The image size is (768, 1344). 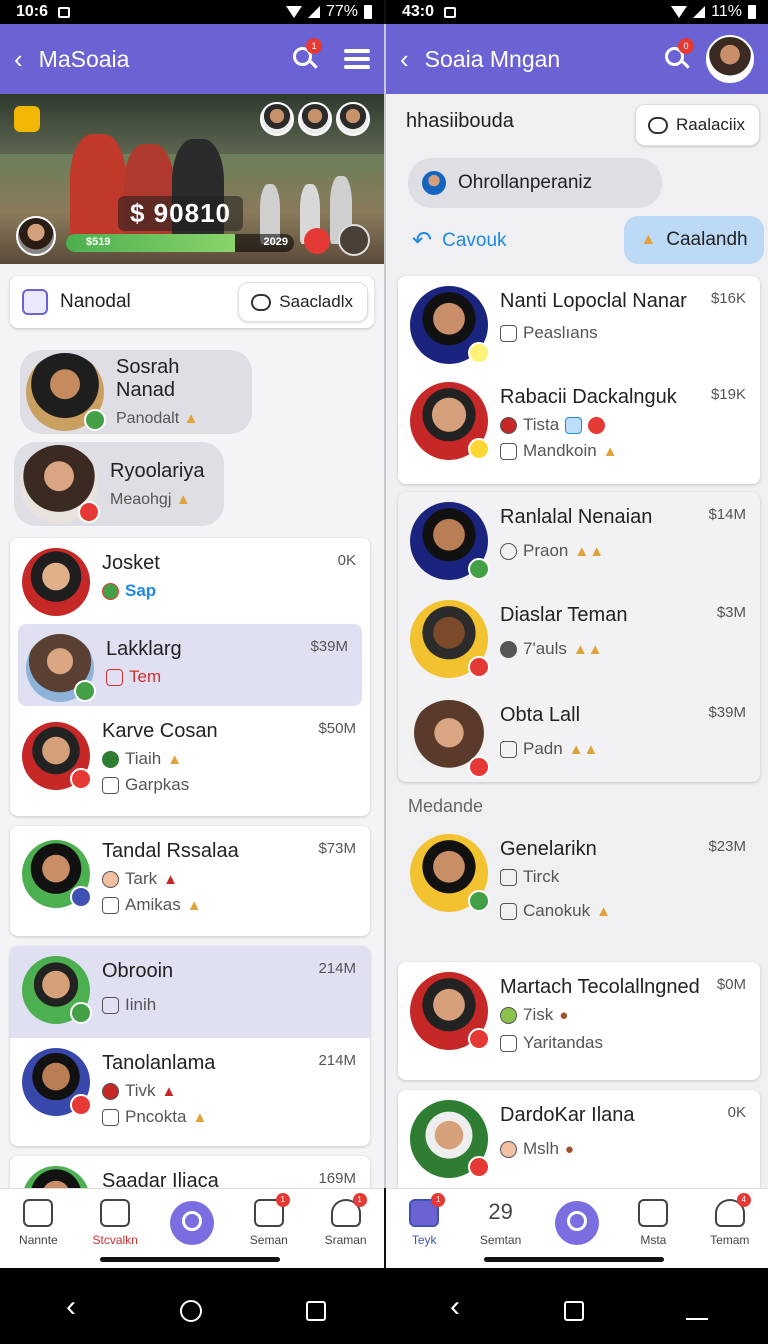 I want to click on list-item: Saadar Iliaca 169M, so click(x=190, y=1172).